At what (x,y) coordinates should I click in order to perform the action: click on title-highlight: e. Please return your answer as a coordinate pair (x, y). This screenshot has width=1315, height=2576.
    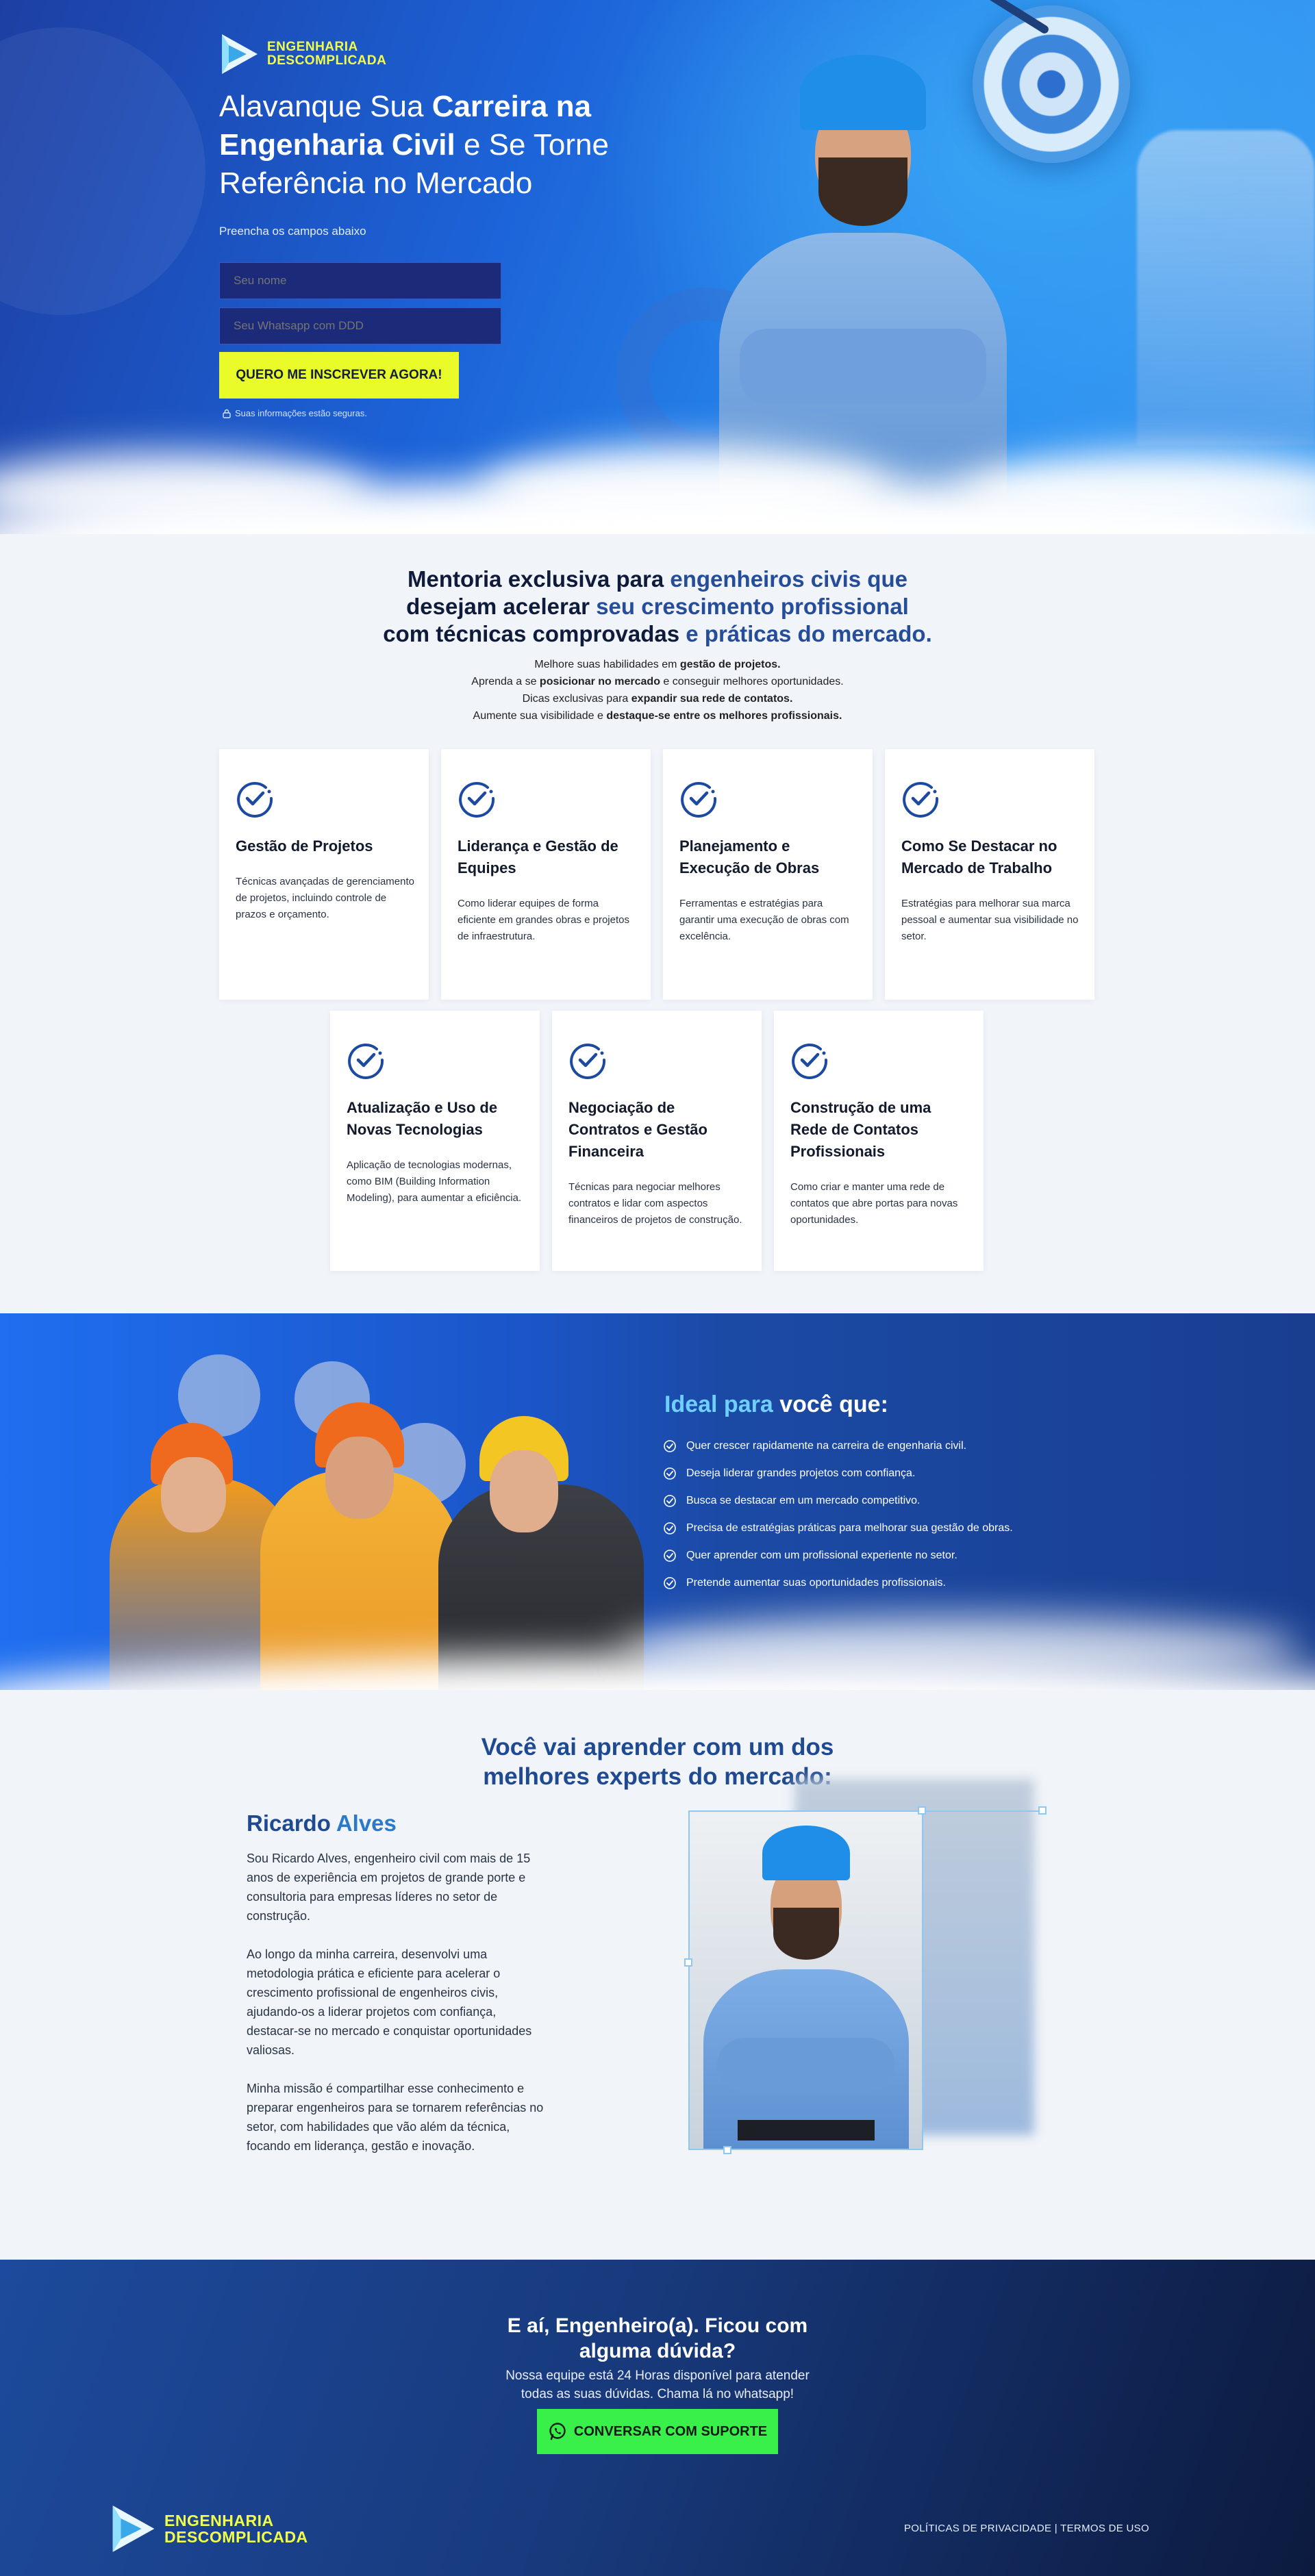
    Looking at the image, I should click on (692, 633).